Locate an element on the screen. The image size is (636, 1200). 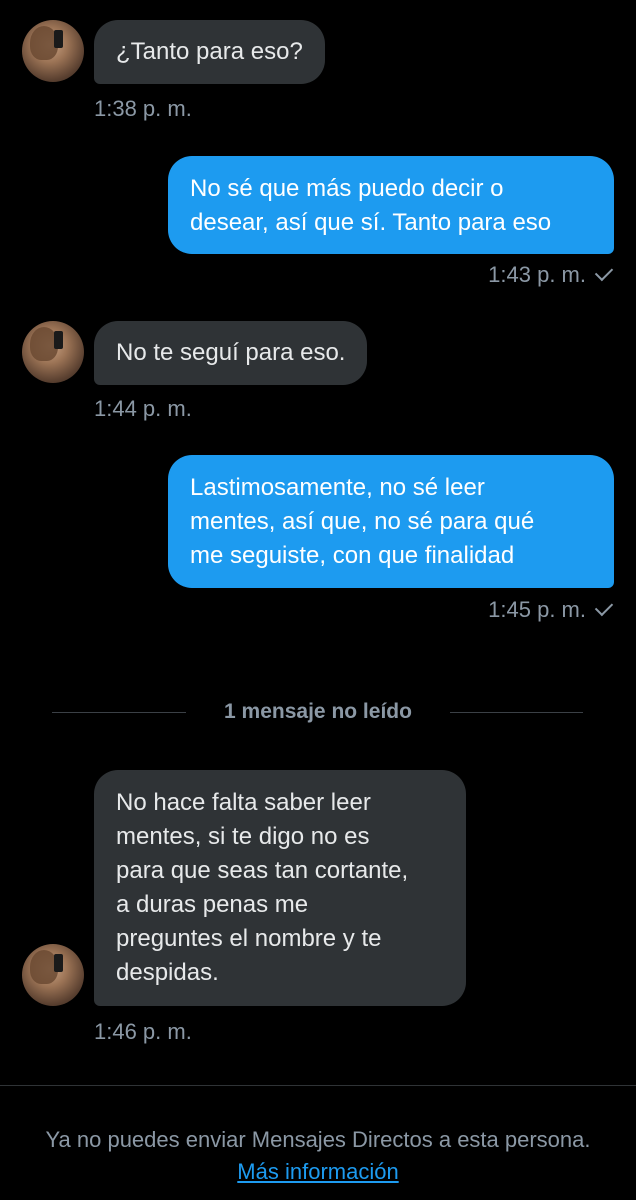
message-timestamp: 1:46 p. m. is located at coordinates (143, 1031).